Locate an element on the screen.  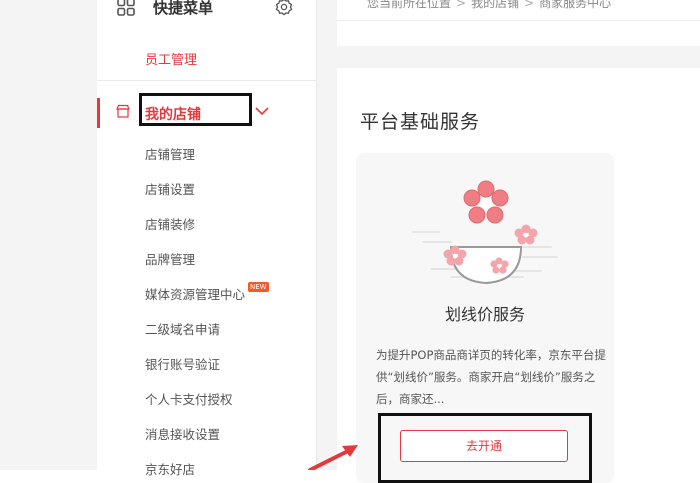
left-background is located at coordinates (48, 235).